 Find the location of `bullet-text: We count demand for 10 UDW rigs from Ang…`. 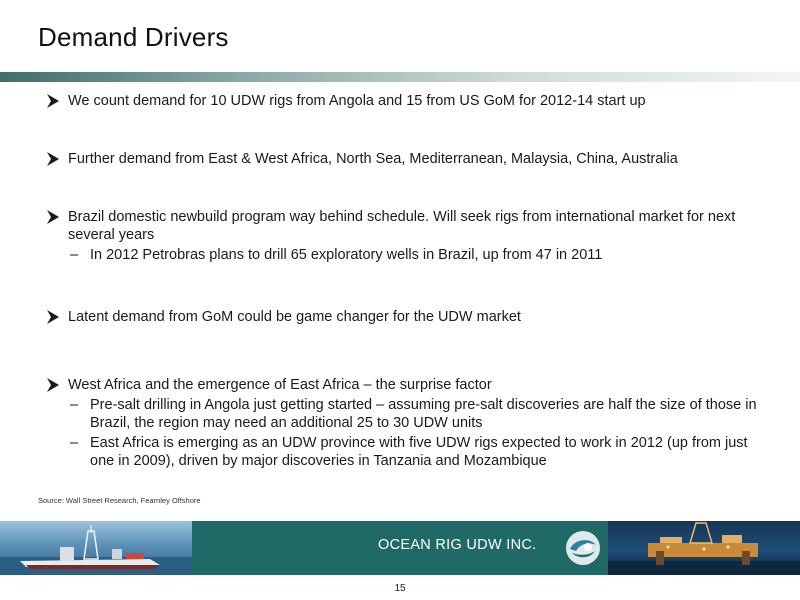

bullet-text: We count demand for 10 UDW rigs from Ang… is located at coordinates (357, 101).